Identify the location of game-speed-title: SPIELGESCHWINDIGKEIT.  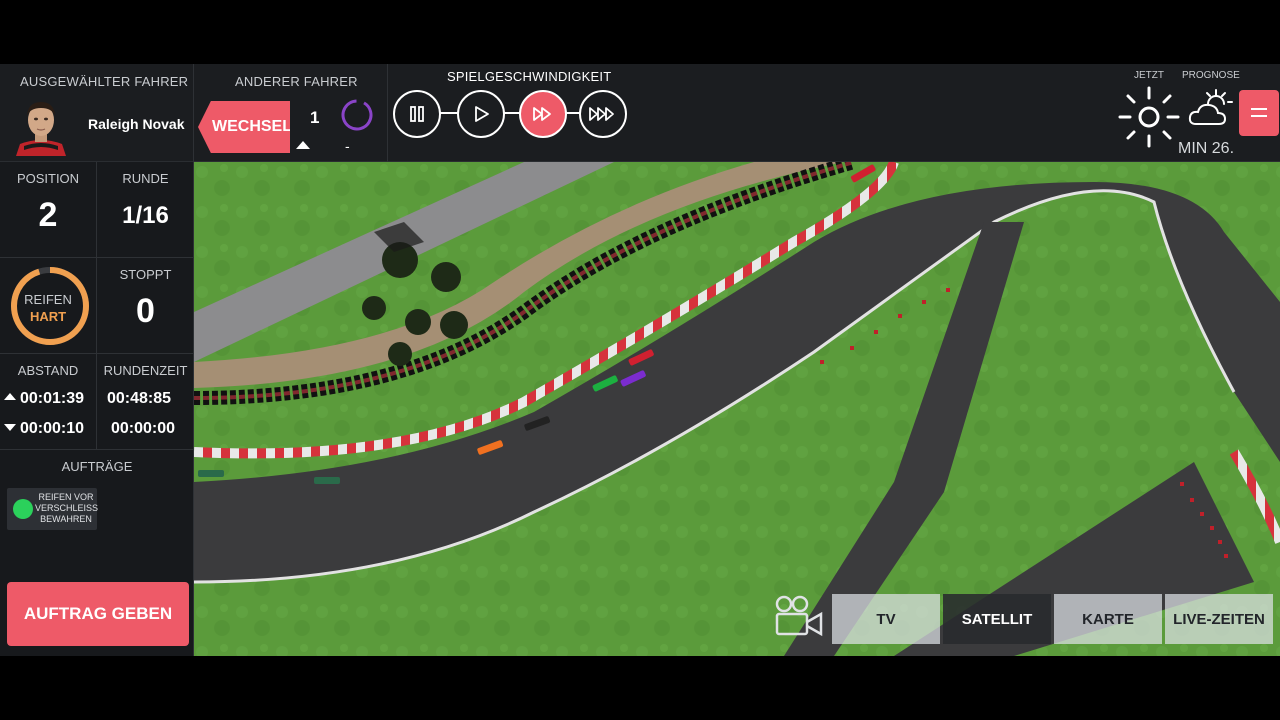
(529, 76).